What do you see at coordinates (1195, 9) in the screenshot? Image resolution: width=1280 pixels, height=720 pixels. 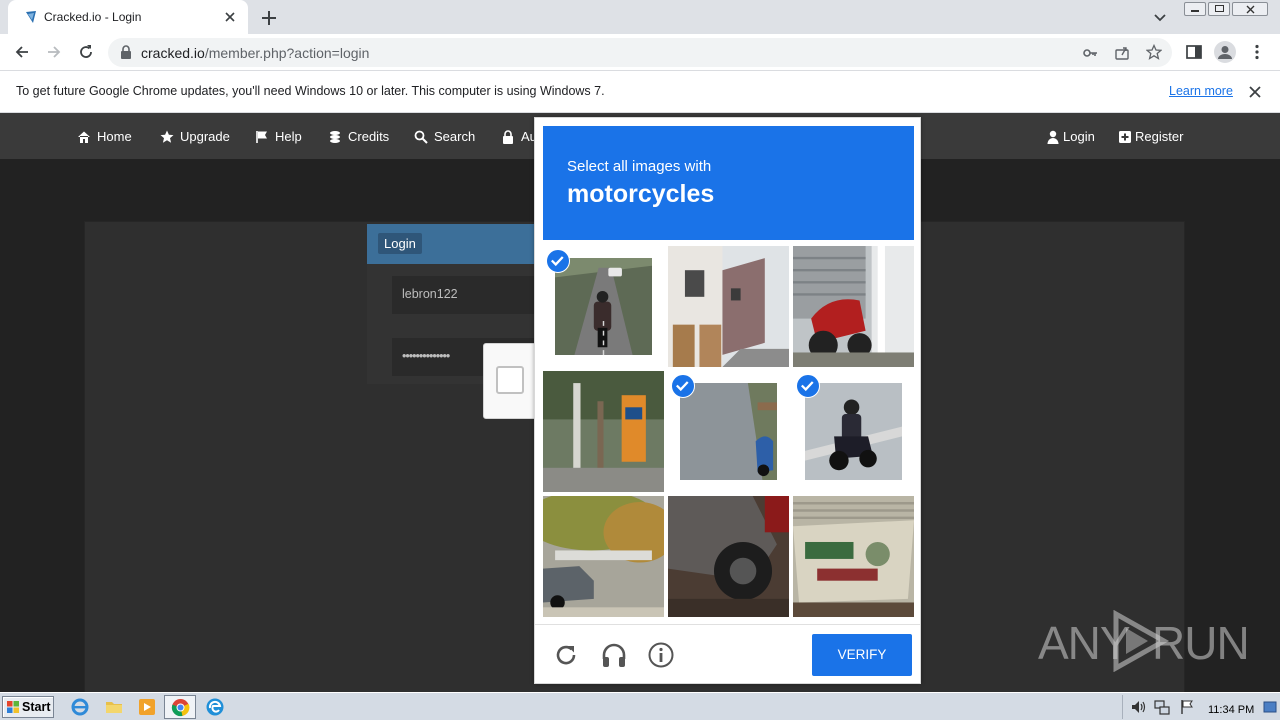 I see `minimize-button` at bounding box center [1195, 9].